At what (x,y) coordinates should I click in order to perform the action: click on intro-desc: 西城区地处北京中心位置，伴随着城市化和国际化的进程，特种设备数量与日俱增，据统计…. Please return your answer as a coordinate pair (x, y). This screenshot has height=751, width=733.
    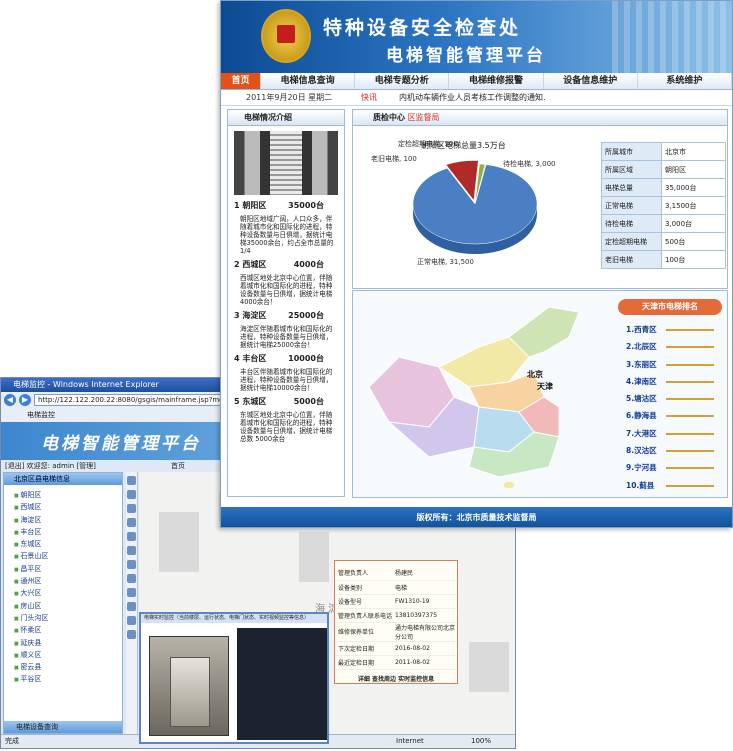
    Looking at the image, I should click on (286, 290).